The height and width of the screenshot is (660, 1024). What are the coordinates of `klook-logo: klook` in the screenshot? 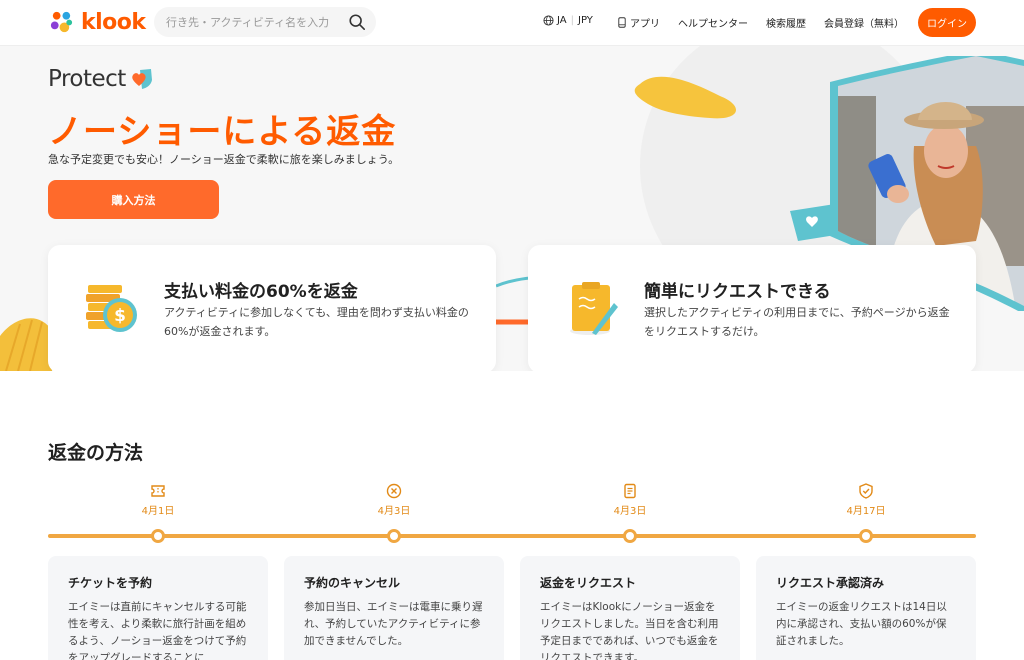 It's located at (97, 22).